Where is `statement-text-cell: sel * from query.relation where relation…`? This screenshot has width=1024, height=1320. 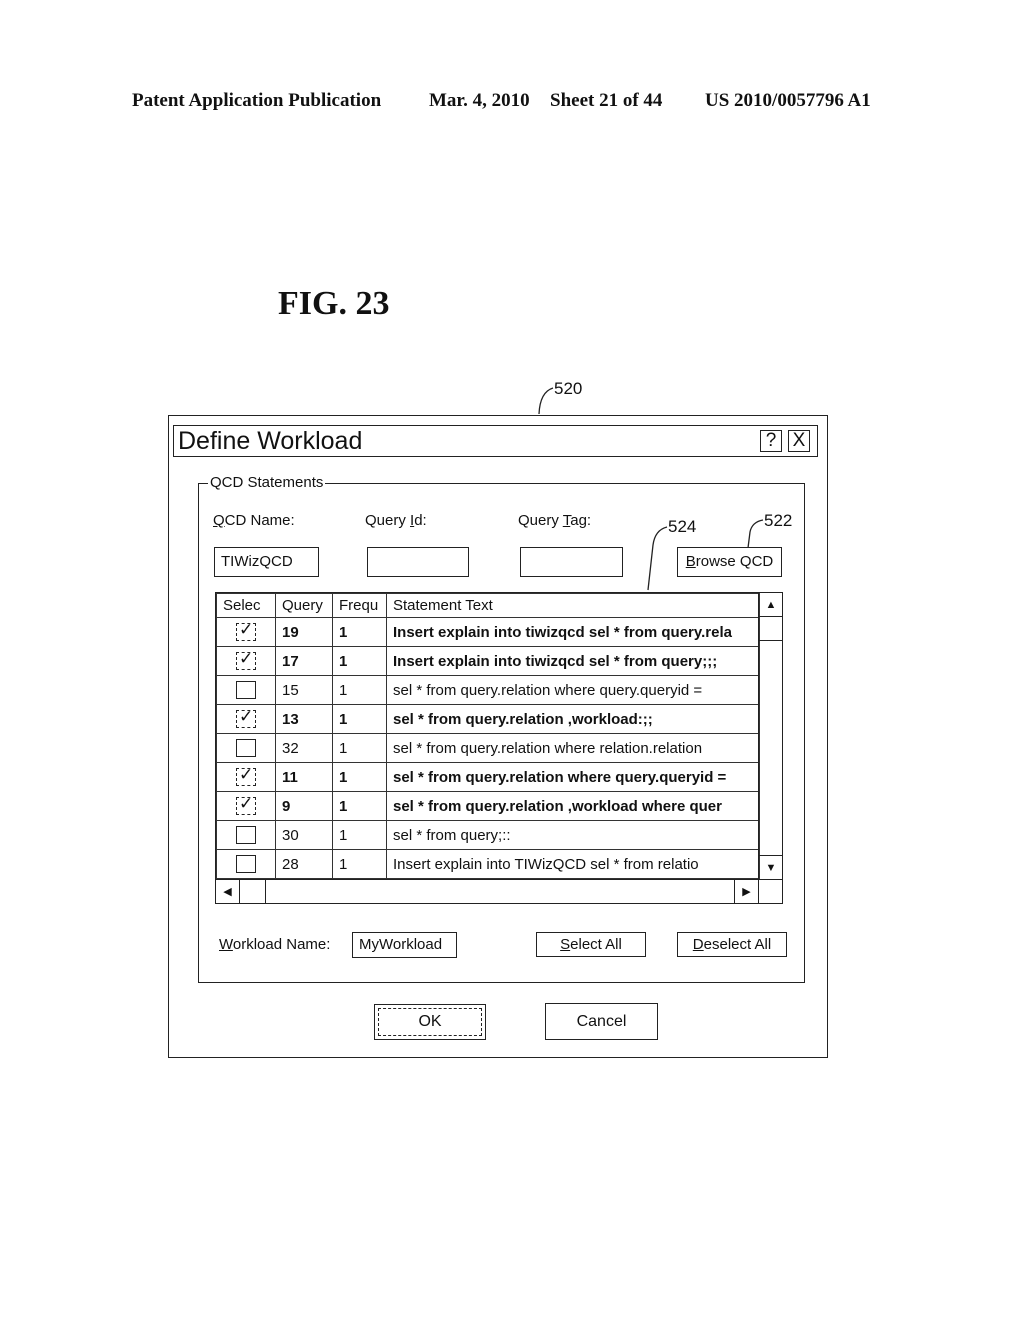
statement-text-cell: sel * from query.relation where relation… is located at coordinates (573, 748).